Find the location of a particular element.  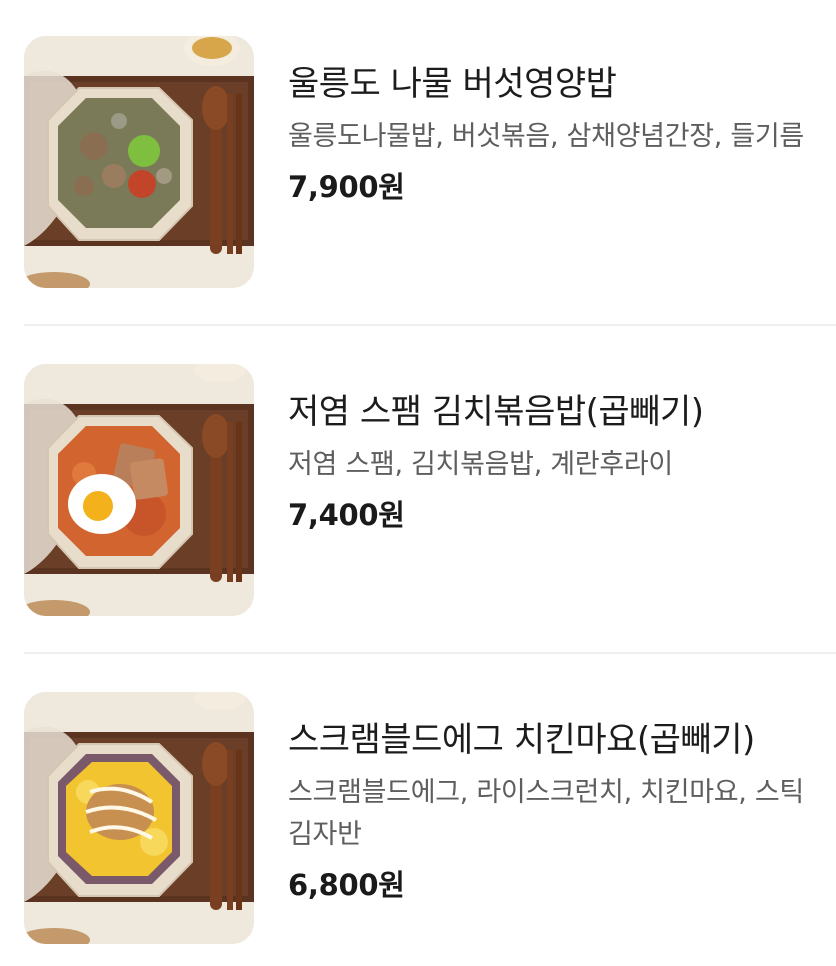

mushroom-rice-bowl-photo is located at coordinates (139, 162).